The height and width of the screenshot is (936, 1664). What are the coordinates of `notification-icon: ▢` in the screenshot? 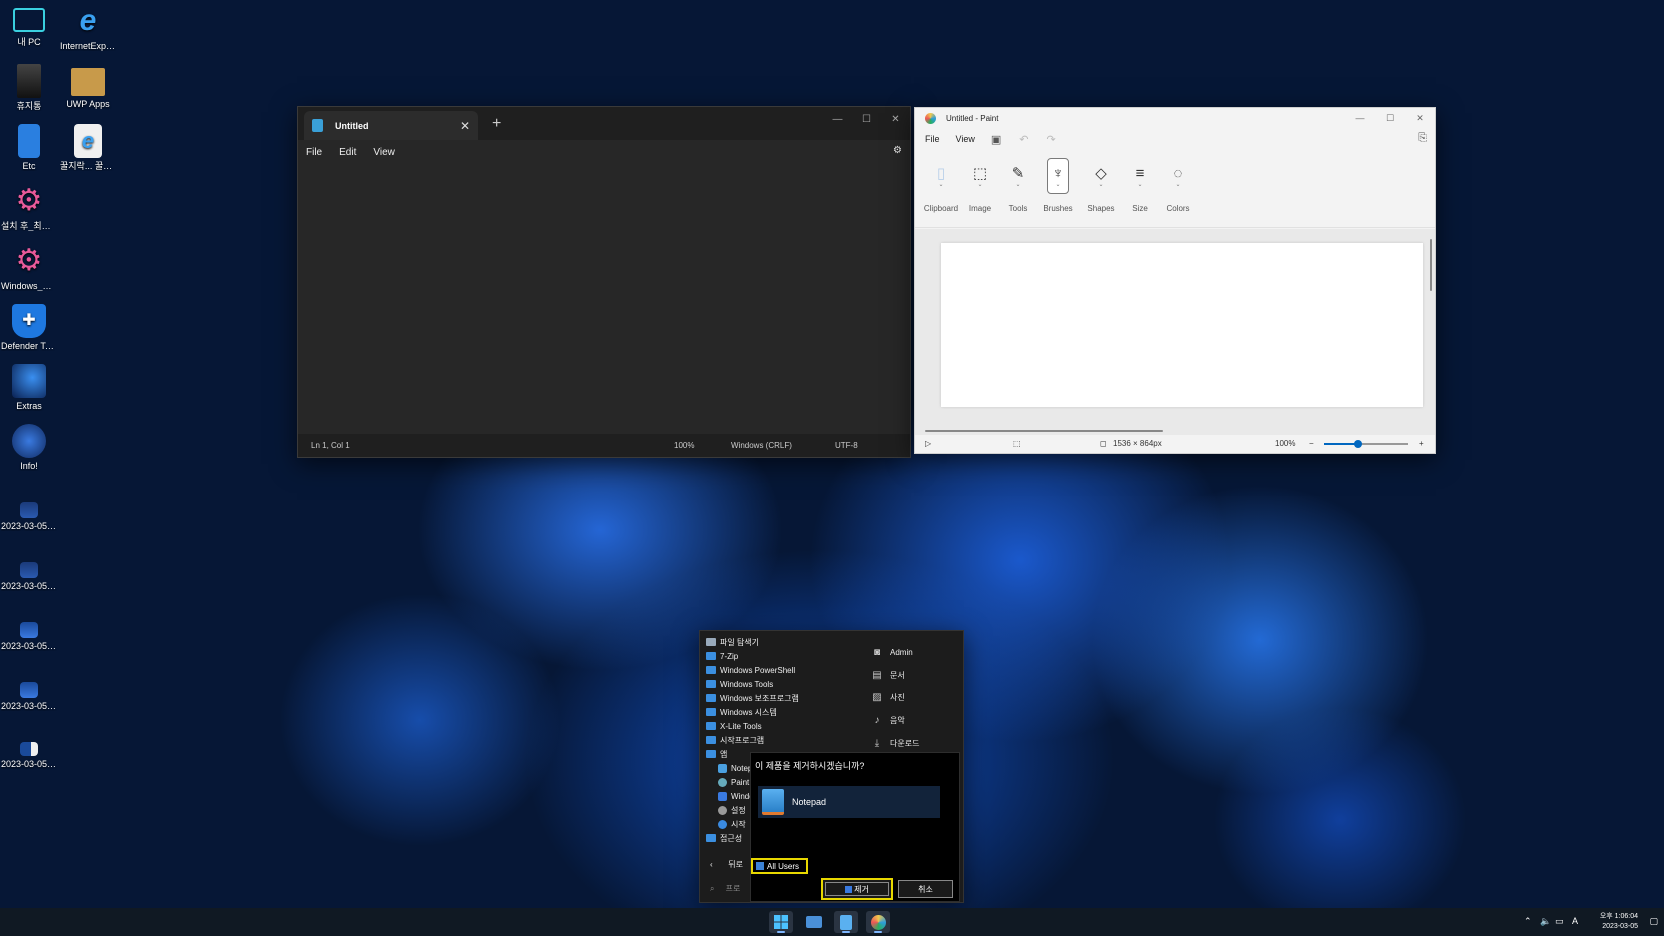 It's located at (1653, 921).